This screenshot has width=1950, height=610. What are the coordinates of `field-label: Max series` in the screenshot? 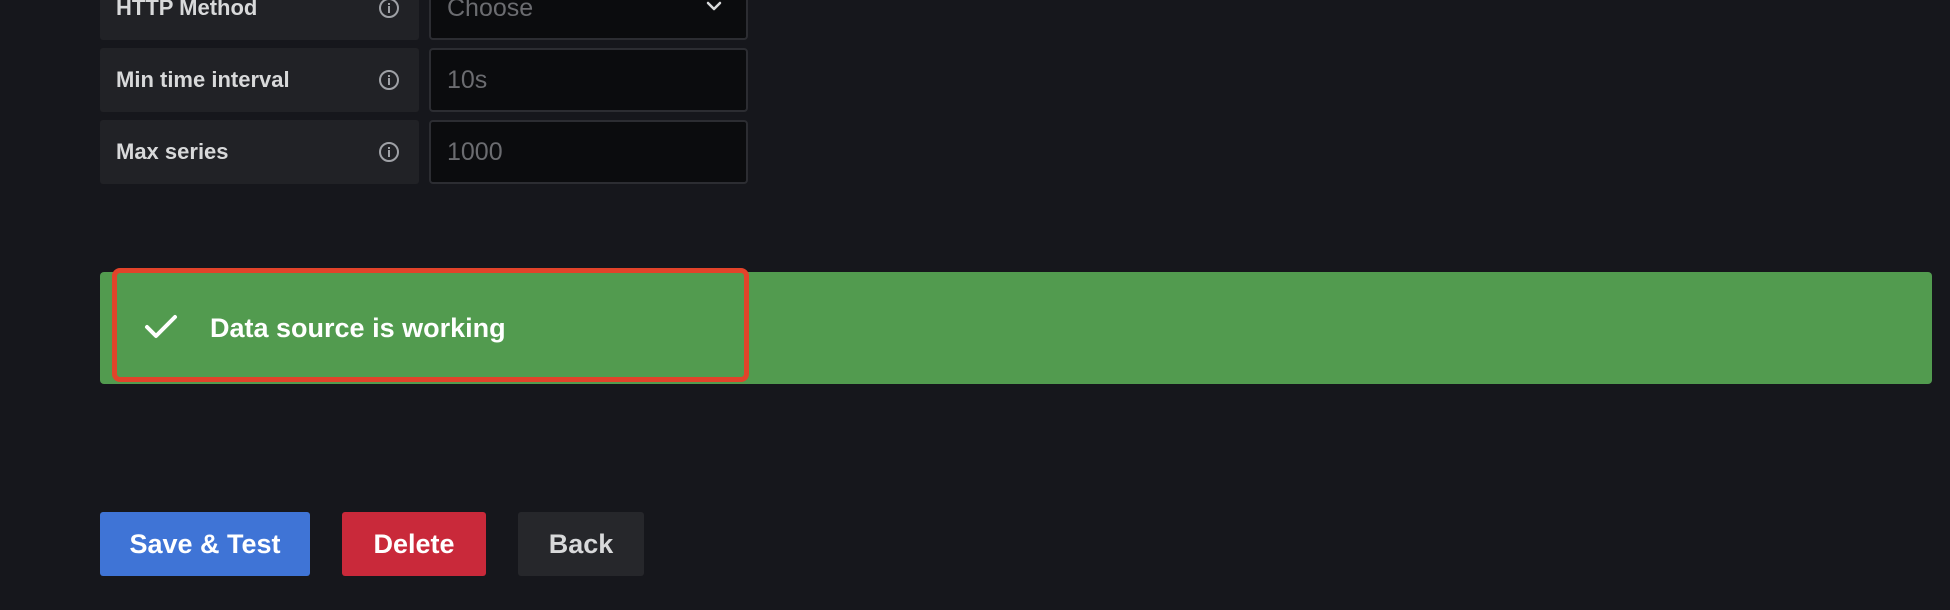 It's located at (172, 151).